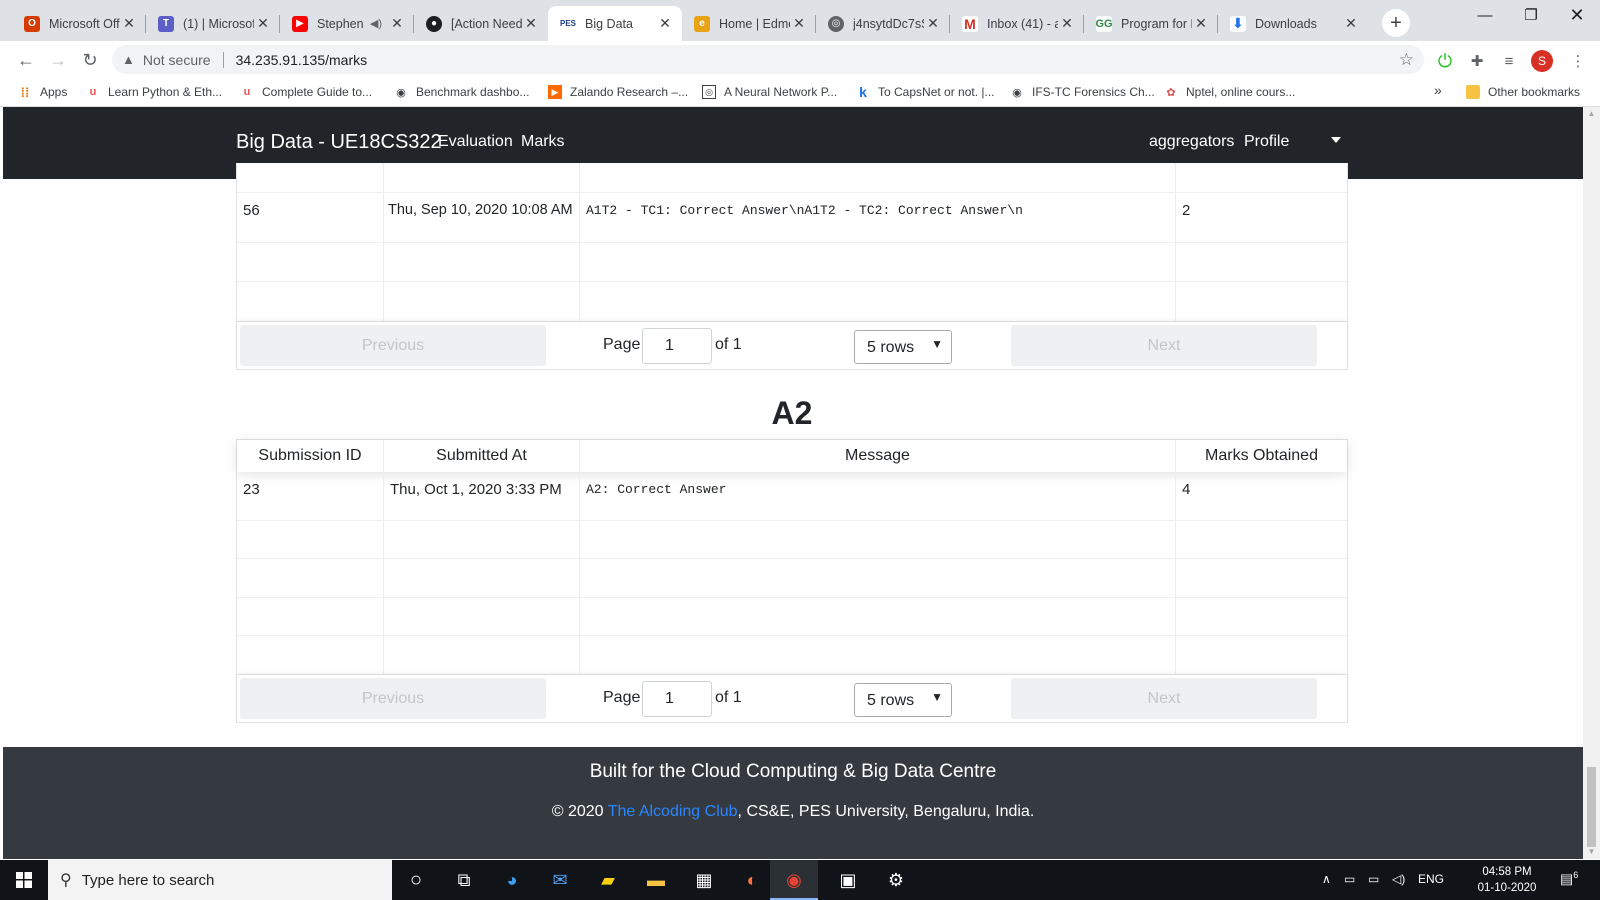  What do you see at coordinates (1151, 23) in the screenshot?
I see `browser-tab: GG Program for F ✕` at bounding box center [1151, 23].